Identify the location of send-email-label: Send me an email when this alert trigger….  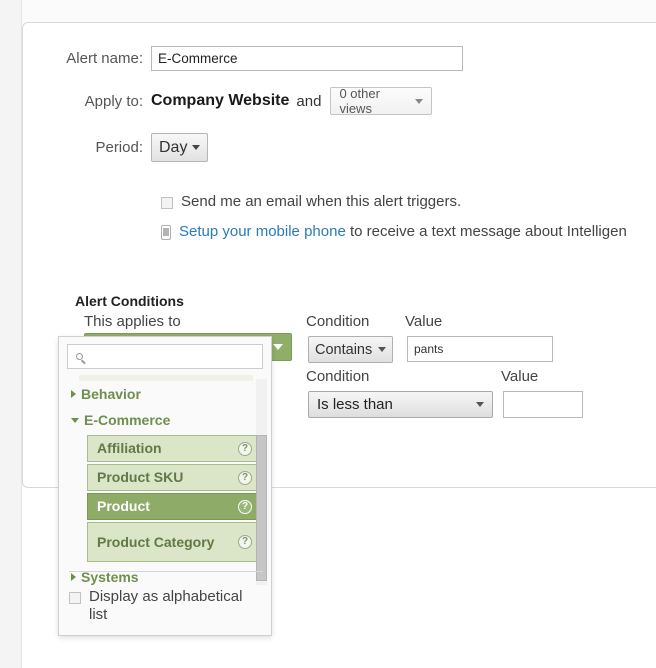
(321, 201).